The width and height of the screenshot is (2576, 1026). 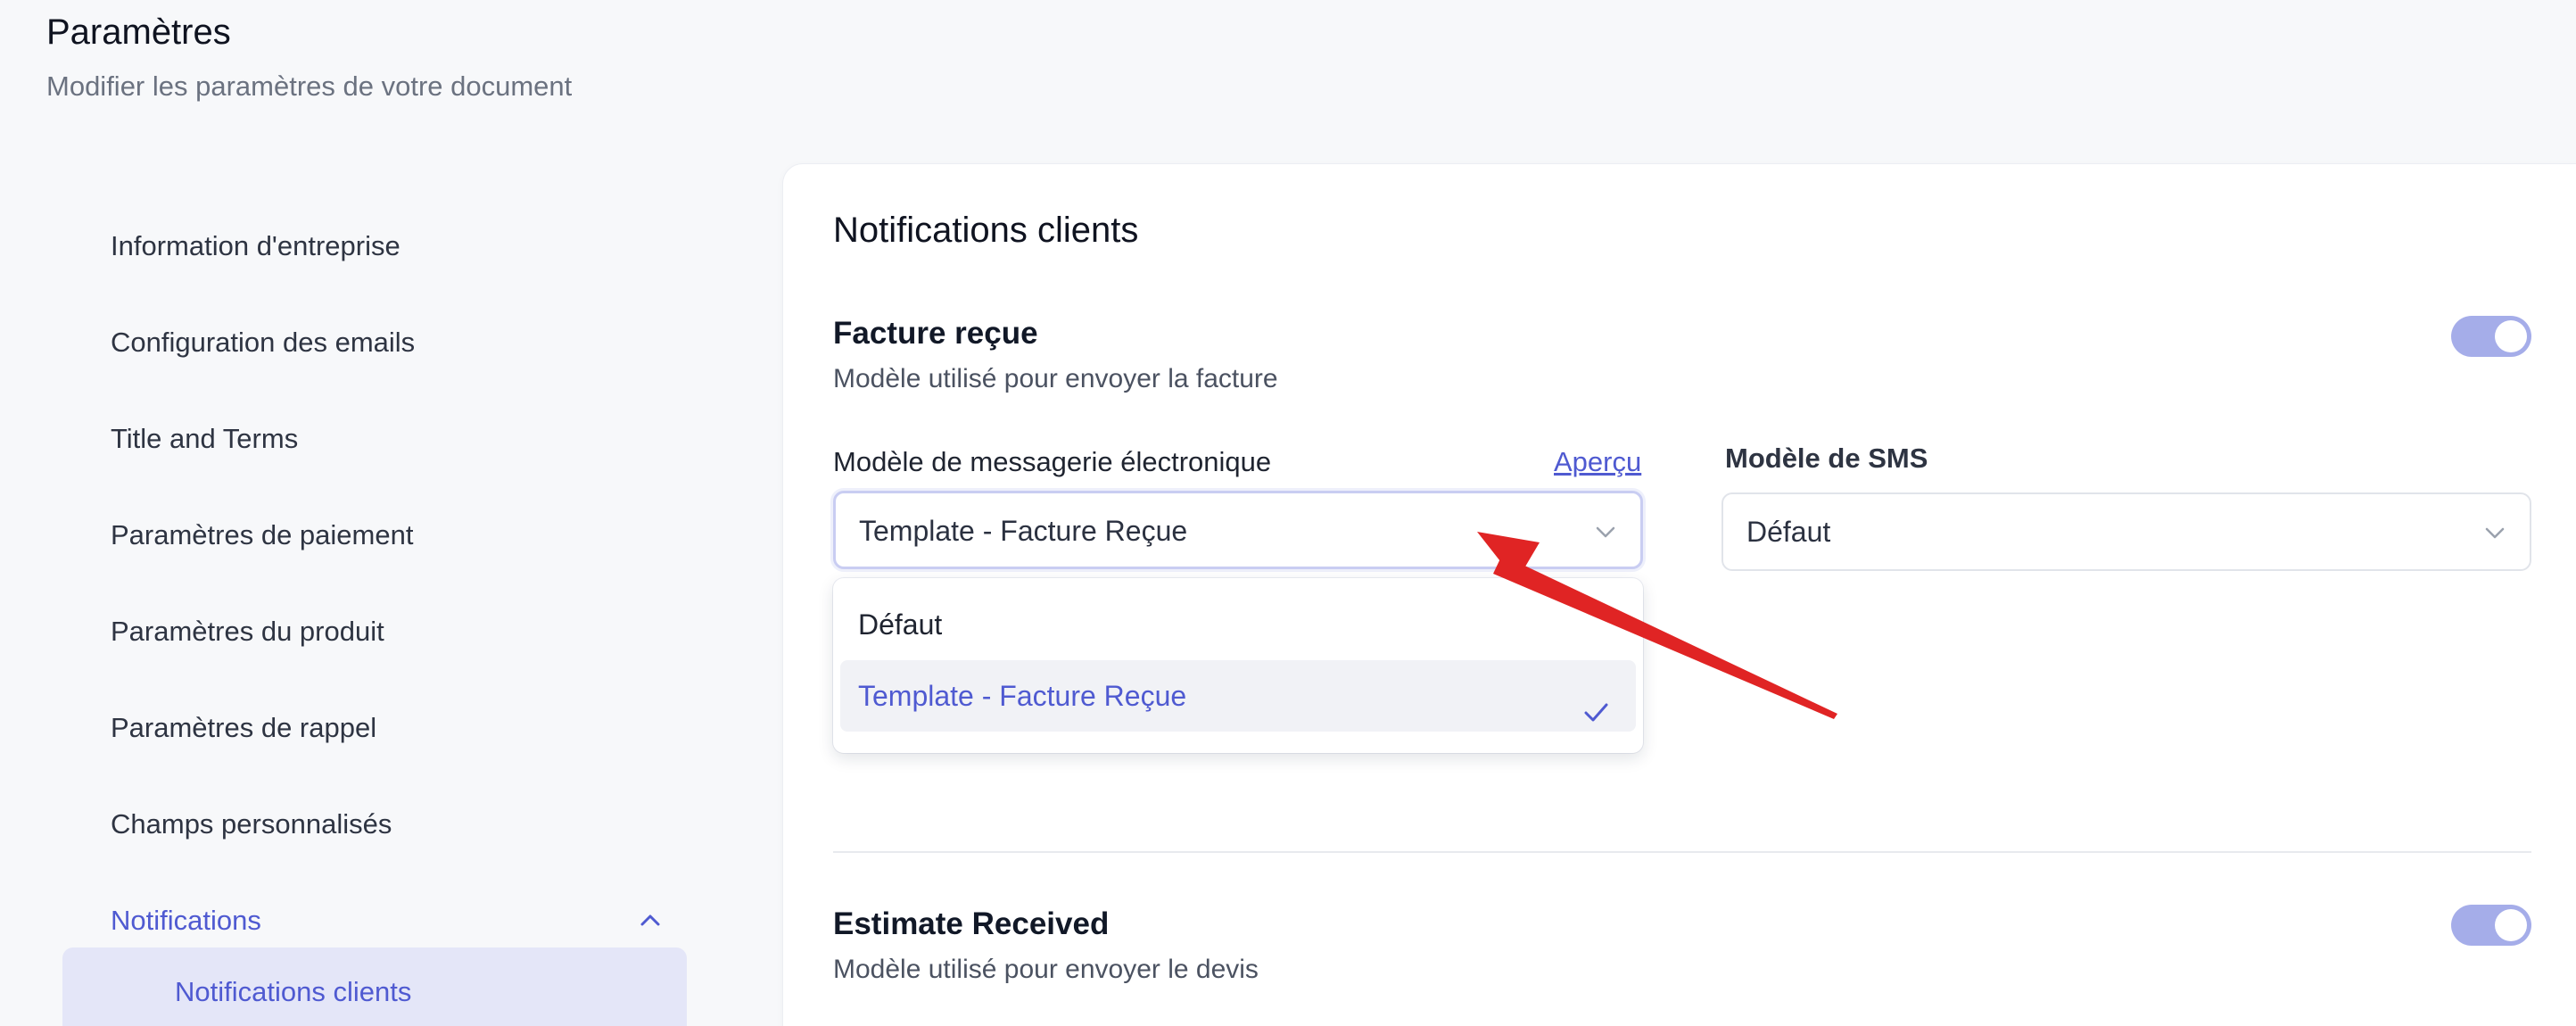 I want to click on invoice-received-description: Modèle utilisé pour envoyer la facture, so click(x=1055, y=378).